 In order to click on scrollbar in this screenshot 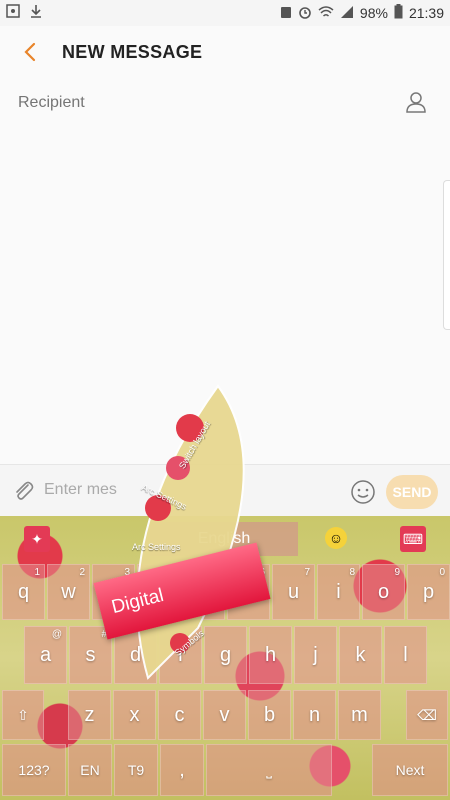, I will do `click(446, 255)`.